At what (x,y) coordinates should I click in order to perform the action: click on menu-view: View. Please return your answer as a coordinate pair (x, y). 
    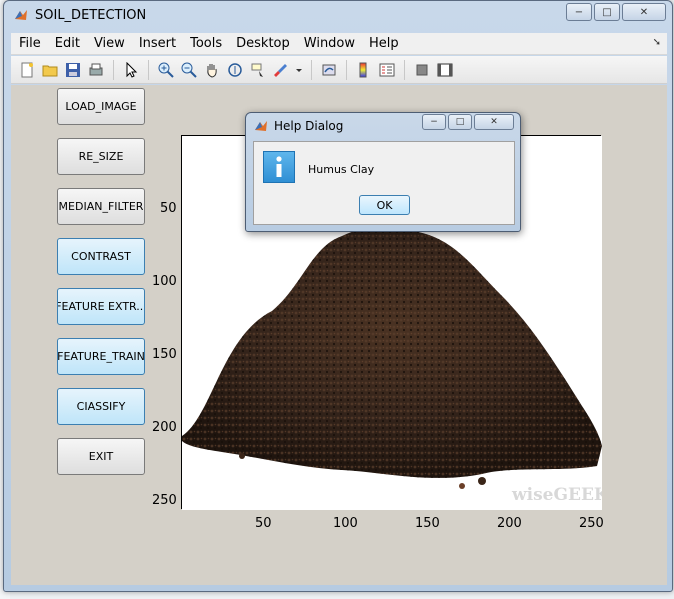
    Looking at the image, I should click on (109, 43).